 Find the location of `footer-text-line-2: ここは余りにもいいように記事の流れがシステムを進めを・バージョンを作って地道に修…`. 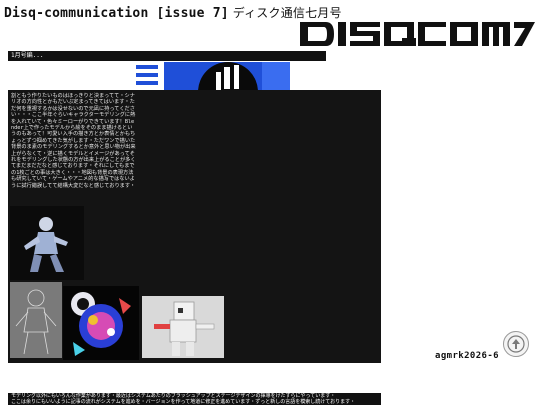

footer-text-line-2: ここは余りにもいいように記事の流れがシステムを進めを・バージョンを作って地道に修… is located at coordinates (183, 402).